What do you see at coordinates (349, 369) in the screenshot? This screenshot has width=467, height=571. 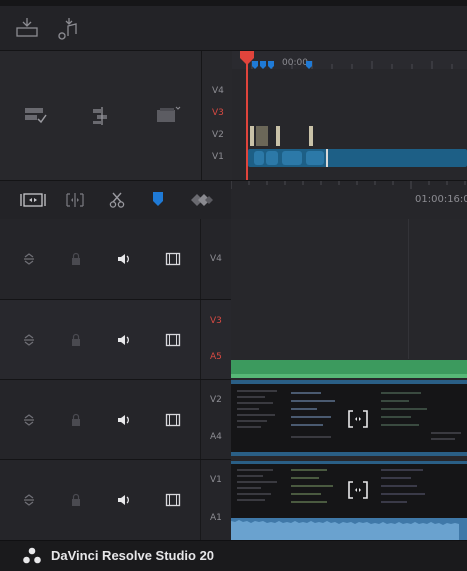 I see `audio-clip-a5` at bounding box center [349, 369].